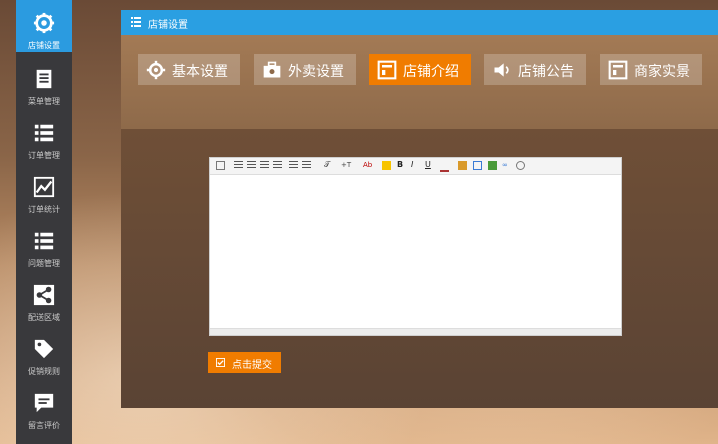  I want to click on source-icon, so click(220, 165).